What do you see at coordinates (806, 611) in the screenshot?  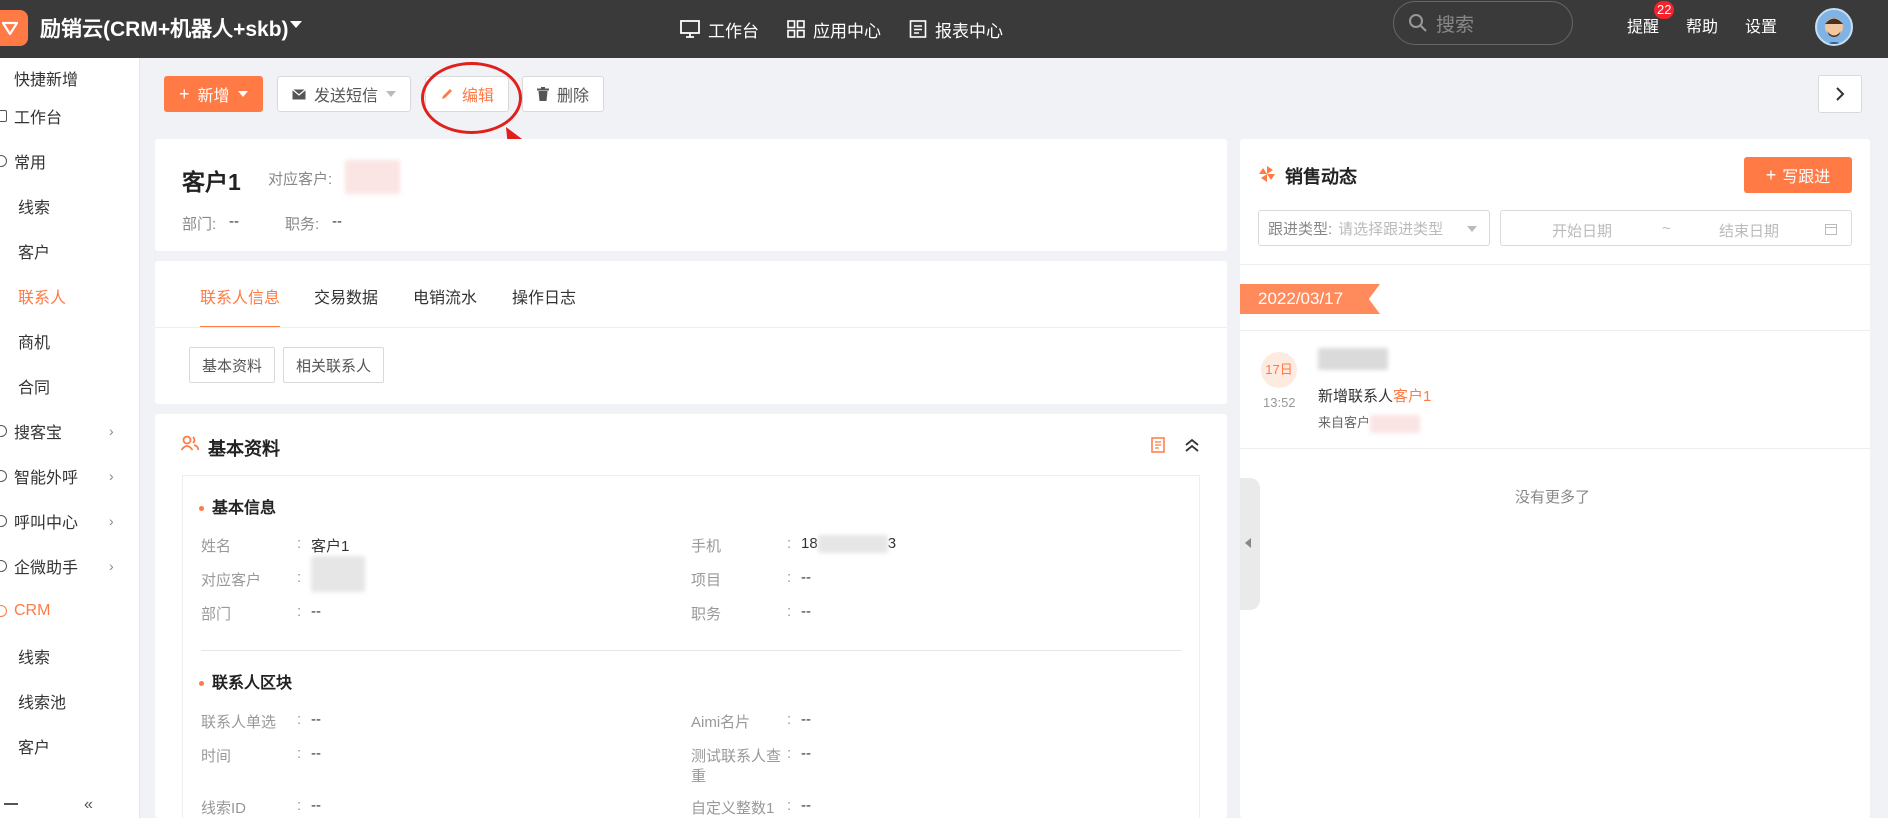 I see `position-field-value: --` at bounding box center [806, 611].